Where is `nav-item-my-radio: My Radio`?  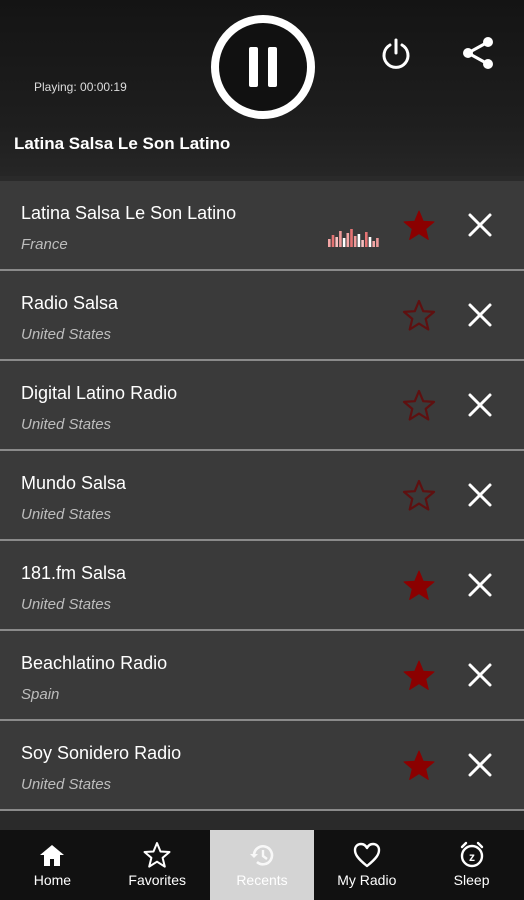 nav-item-my-radio: My Radio is located at coordinates (366, 865).